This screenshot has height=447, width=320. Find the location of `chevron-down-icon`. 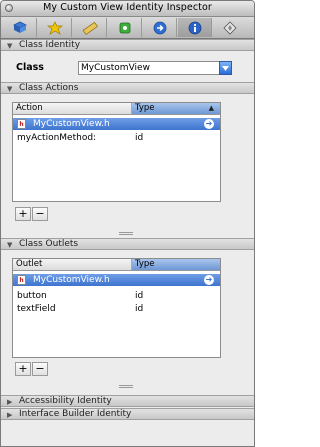

chevron-down-icon is located at coordinates (225, 68).